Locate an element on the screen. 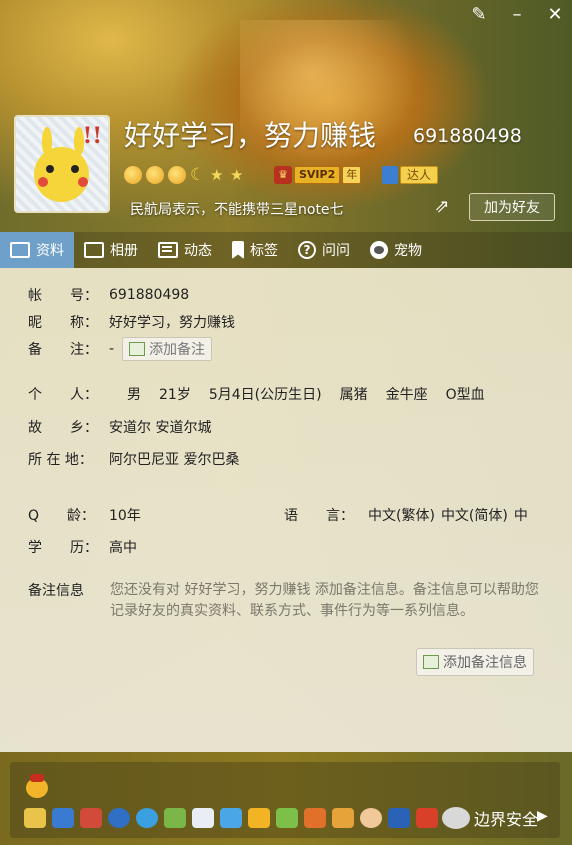 Image resolution: width=572 pixels, height=845 pixels. watermark-text: 边界安全 is located at coordinates (506, 819).